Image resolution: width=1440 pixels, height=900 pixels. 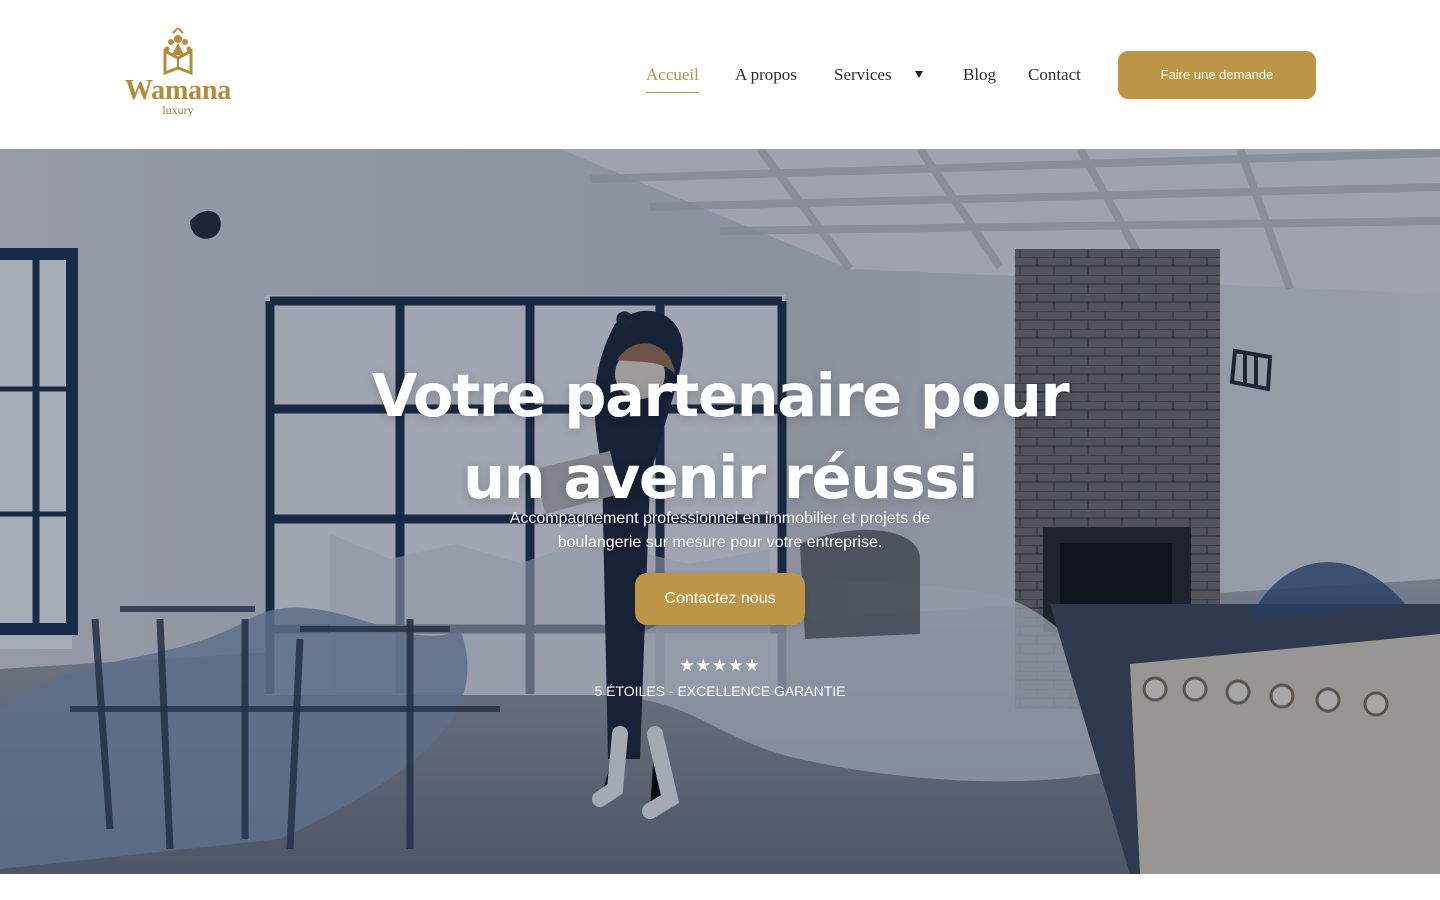 What do you see at coordinates (720, 599) in the screenshot?
I see `contact-button: Contactez nous` at bounding box center [720, 599].